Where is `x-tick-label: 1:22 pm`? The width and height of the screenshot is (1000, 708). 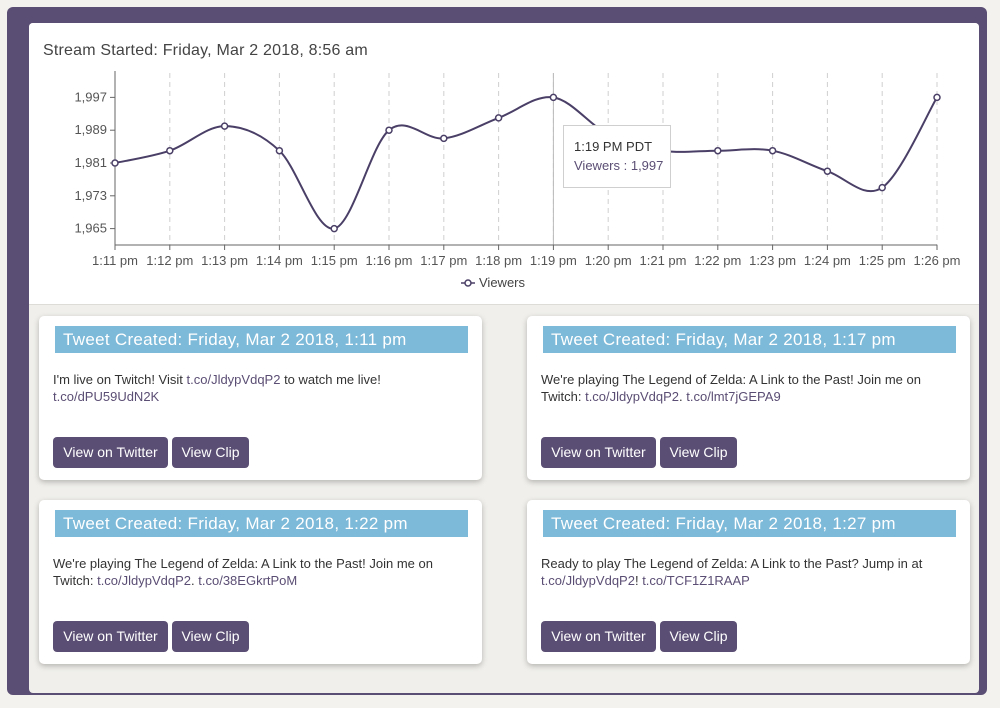 x-tick-label: 1:22 pm is located at coordinates (717, 260).